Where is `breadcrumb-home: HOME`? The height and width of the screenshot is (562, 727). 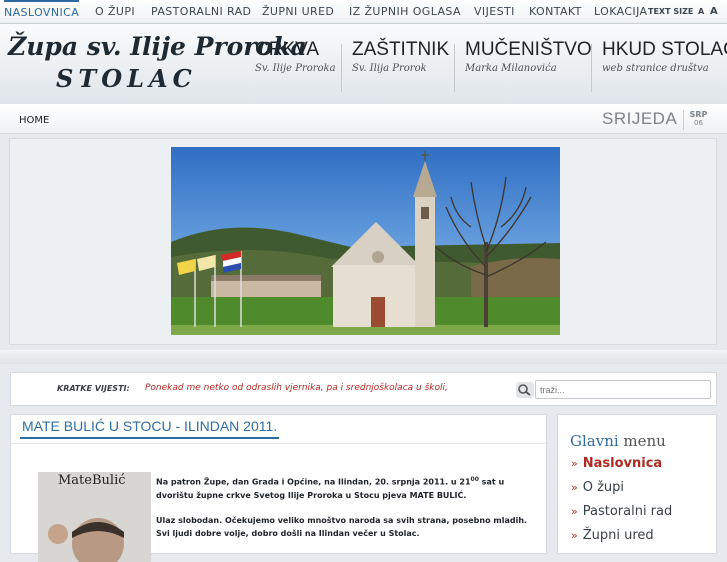
breadcrumb-home: HOME is located at coordinates (34, 120).